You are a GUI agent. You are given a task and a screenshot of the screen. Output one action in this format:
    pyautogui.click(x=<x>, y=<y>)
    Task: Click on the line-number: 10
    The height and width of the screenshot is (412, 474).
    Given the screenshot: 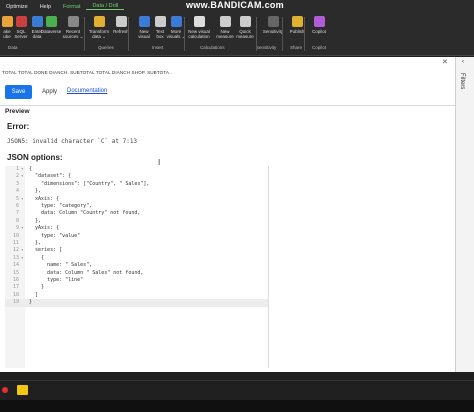 What is the action you would take?
    pyautogui.click(x=15, y=235)
    